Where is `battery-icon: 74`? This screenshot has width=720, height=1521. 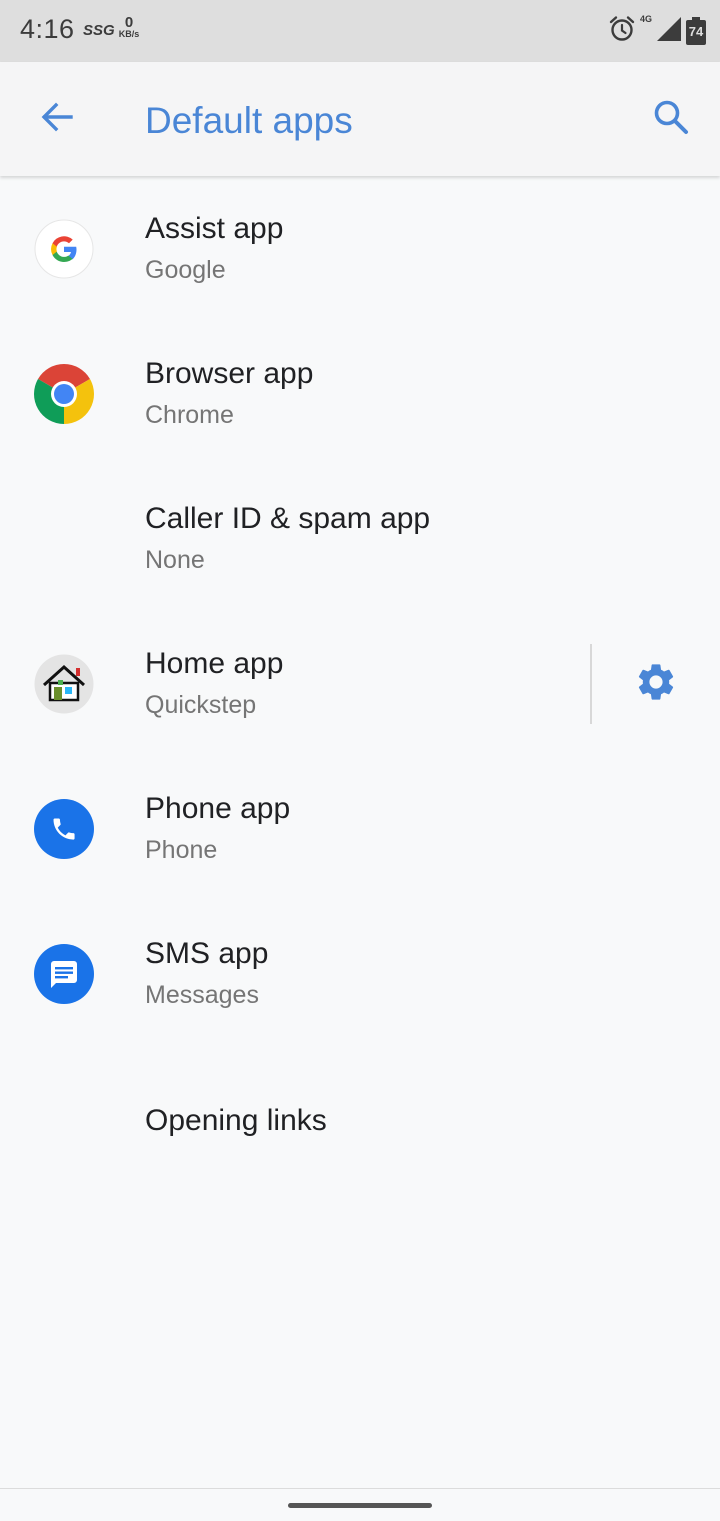 battery-icon: 74 is located at coordinates (696, 31).